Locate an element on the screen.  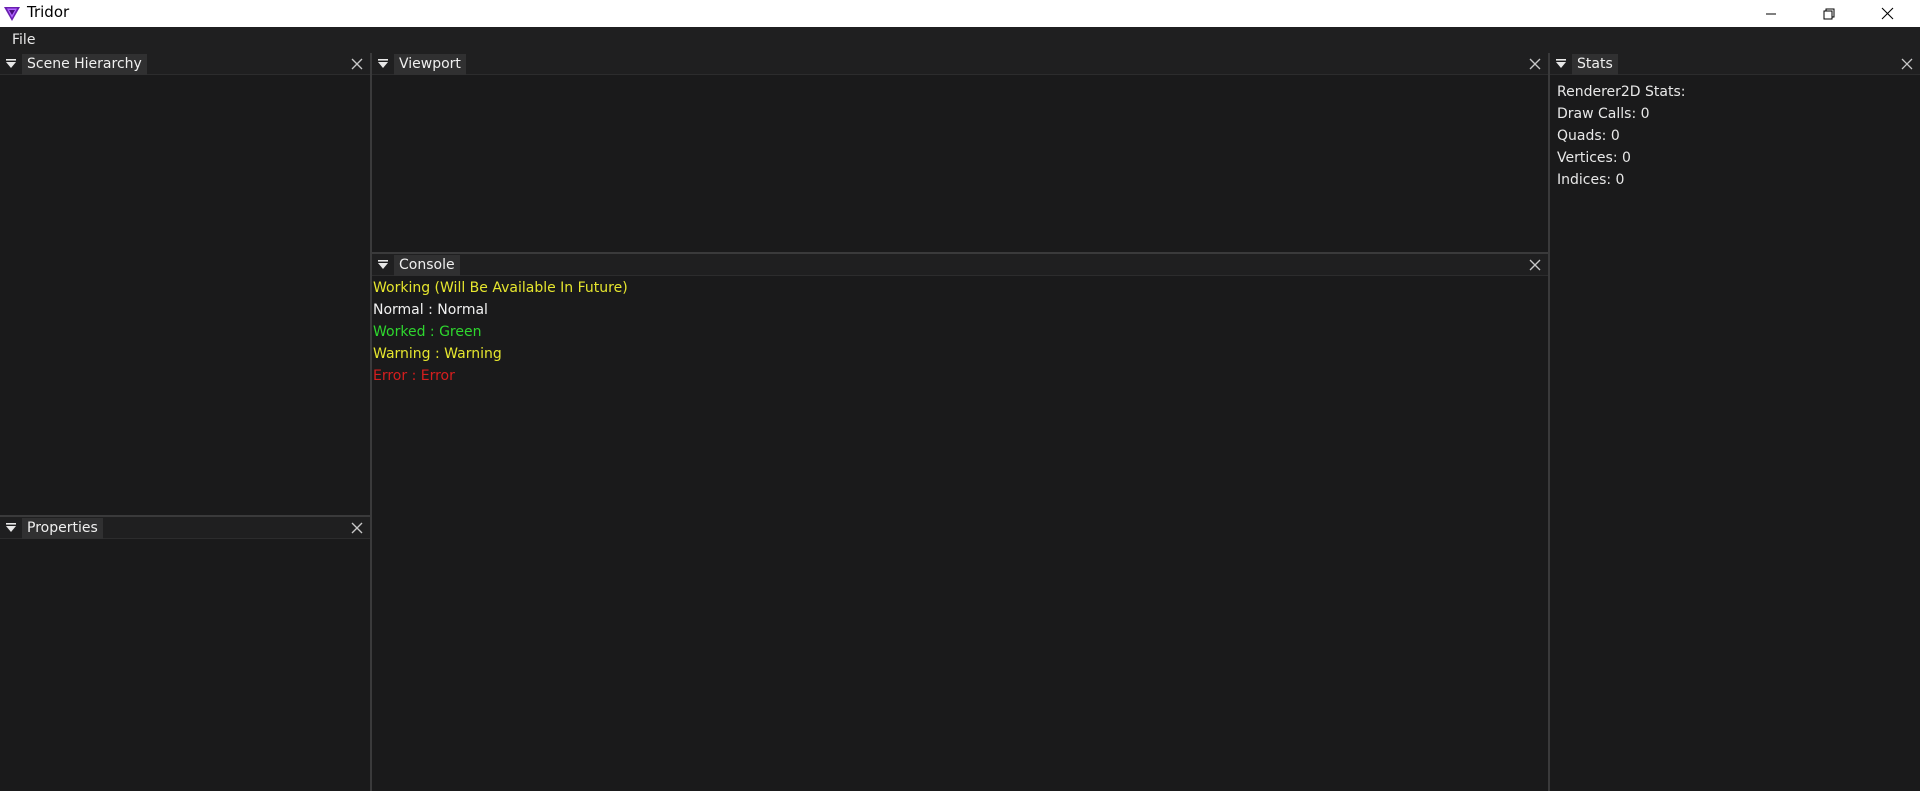
window-title: Tridor is located at coordinates (48, 12).